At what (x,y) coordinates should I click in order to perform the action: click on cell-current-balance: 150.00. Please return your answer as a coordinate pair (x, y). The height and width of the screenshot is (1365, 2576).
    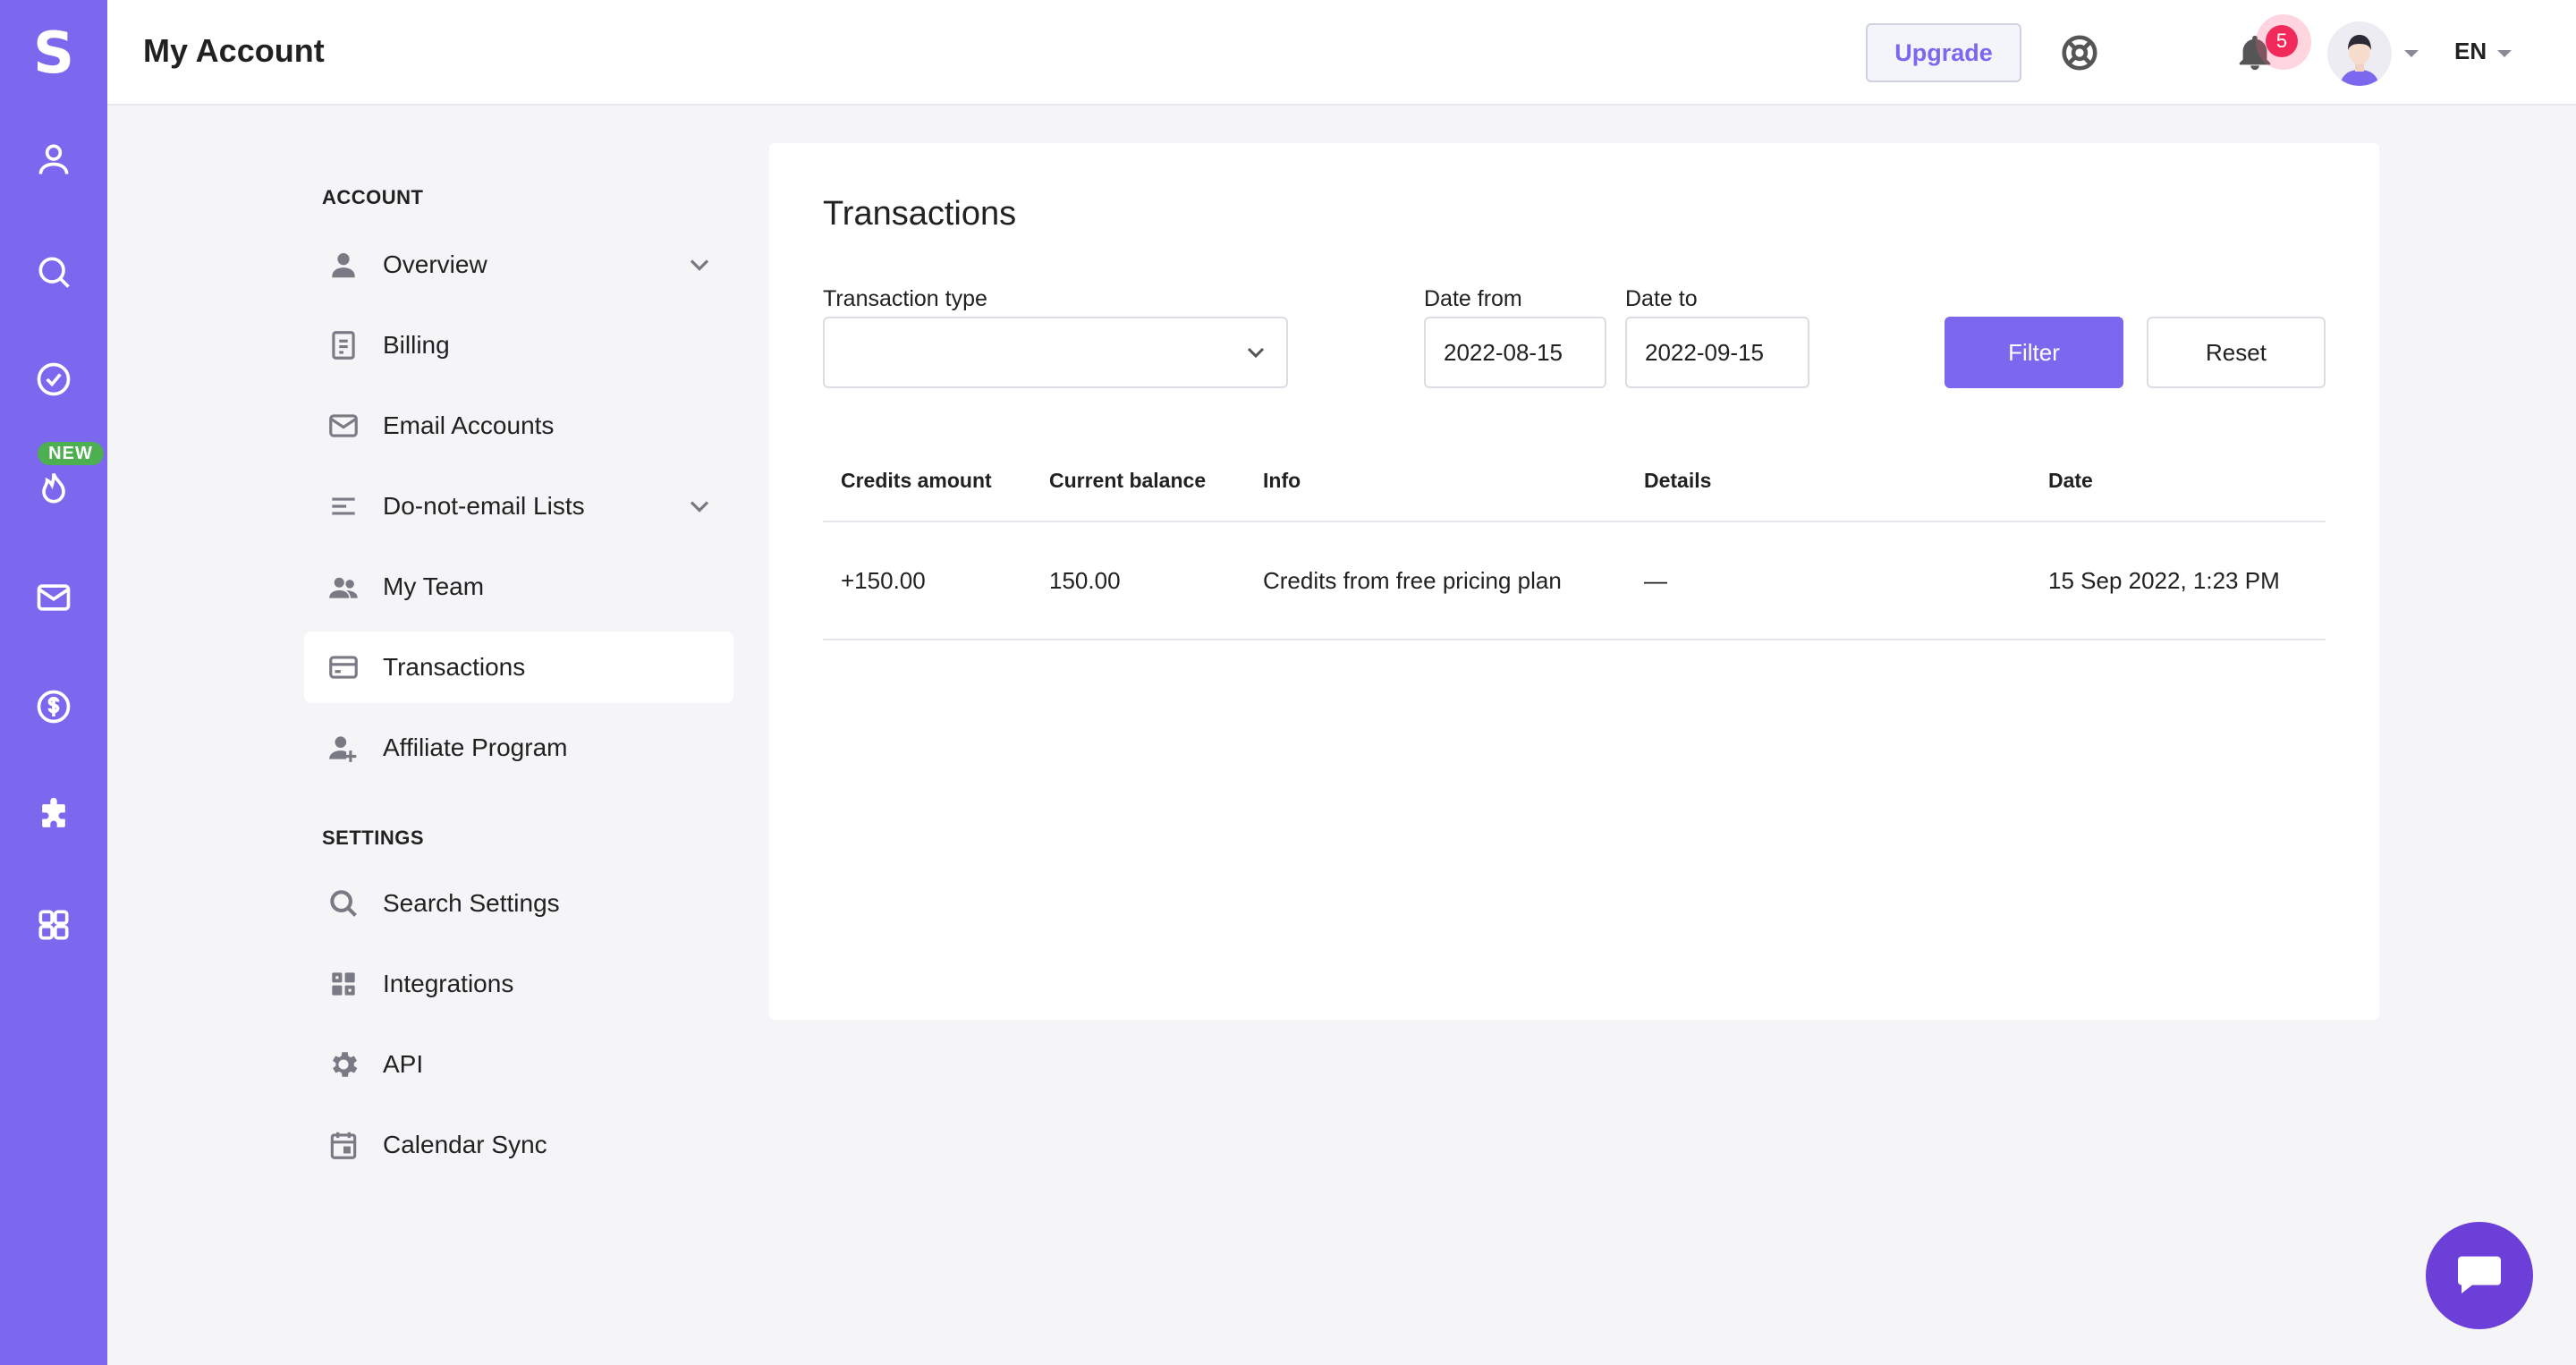
    Looking at the image, I should click on (1085, 580).